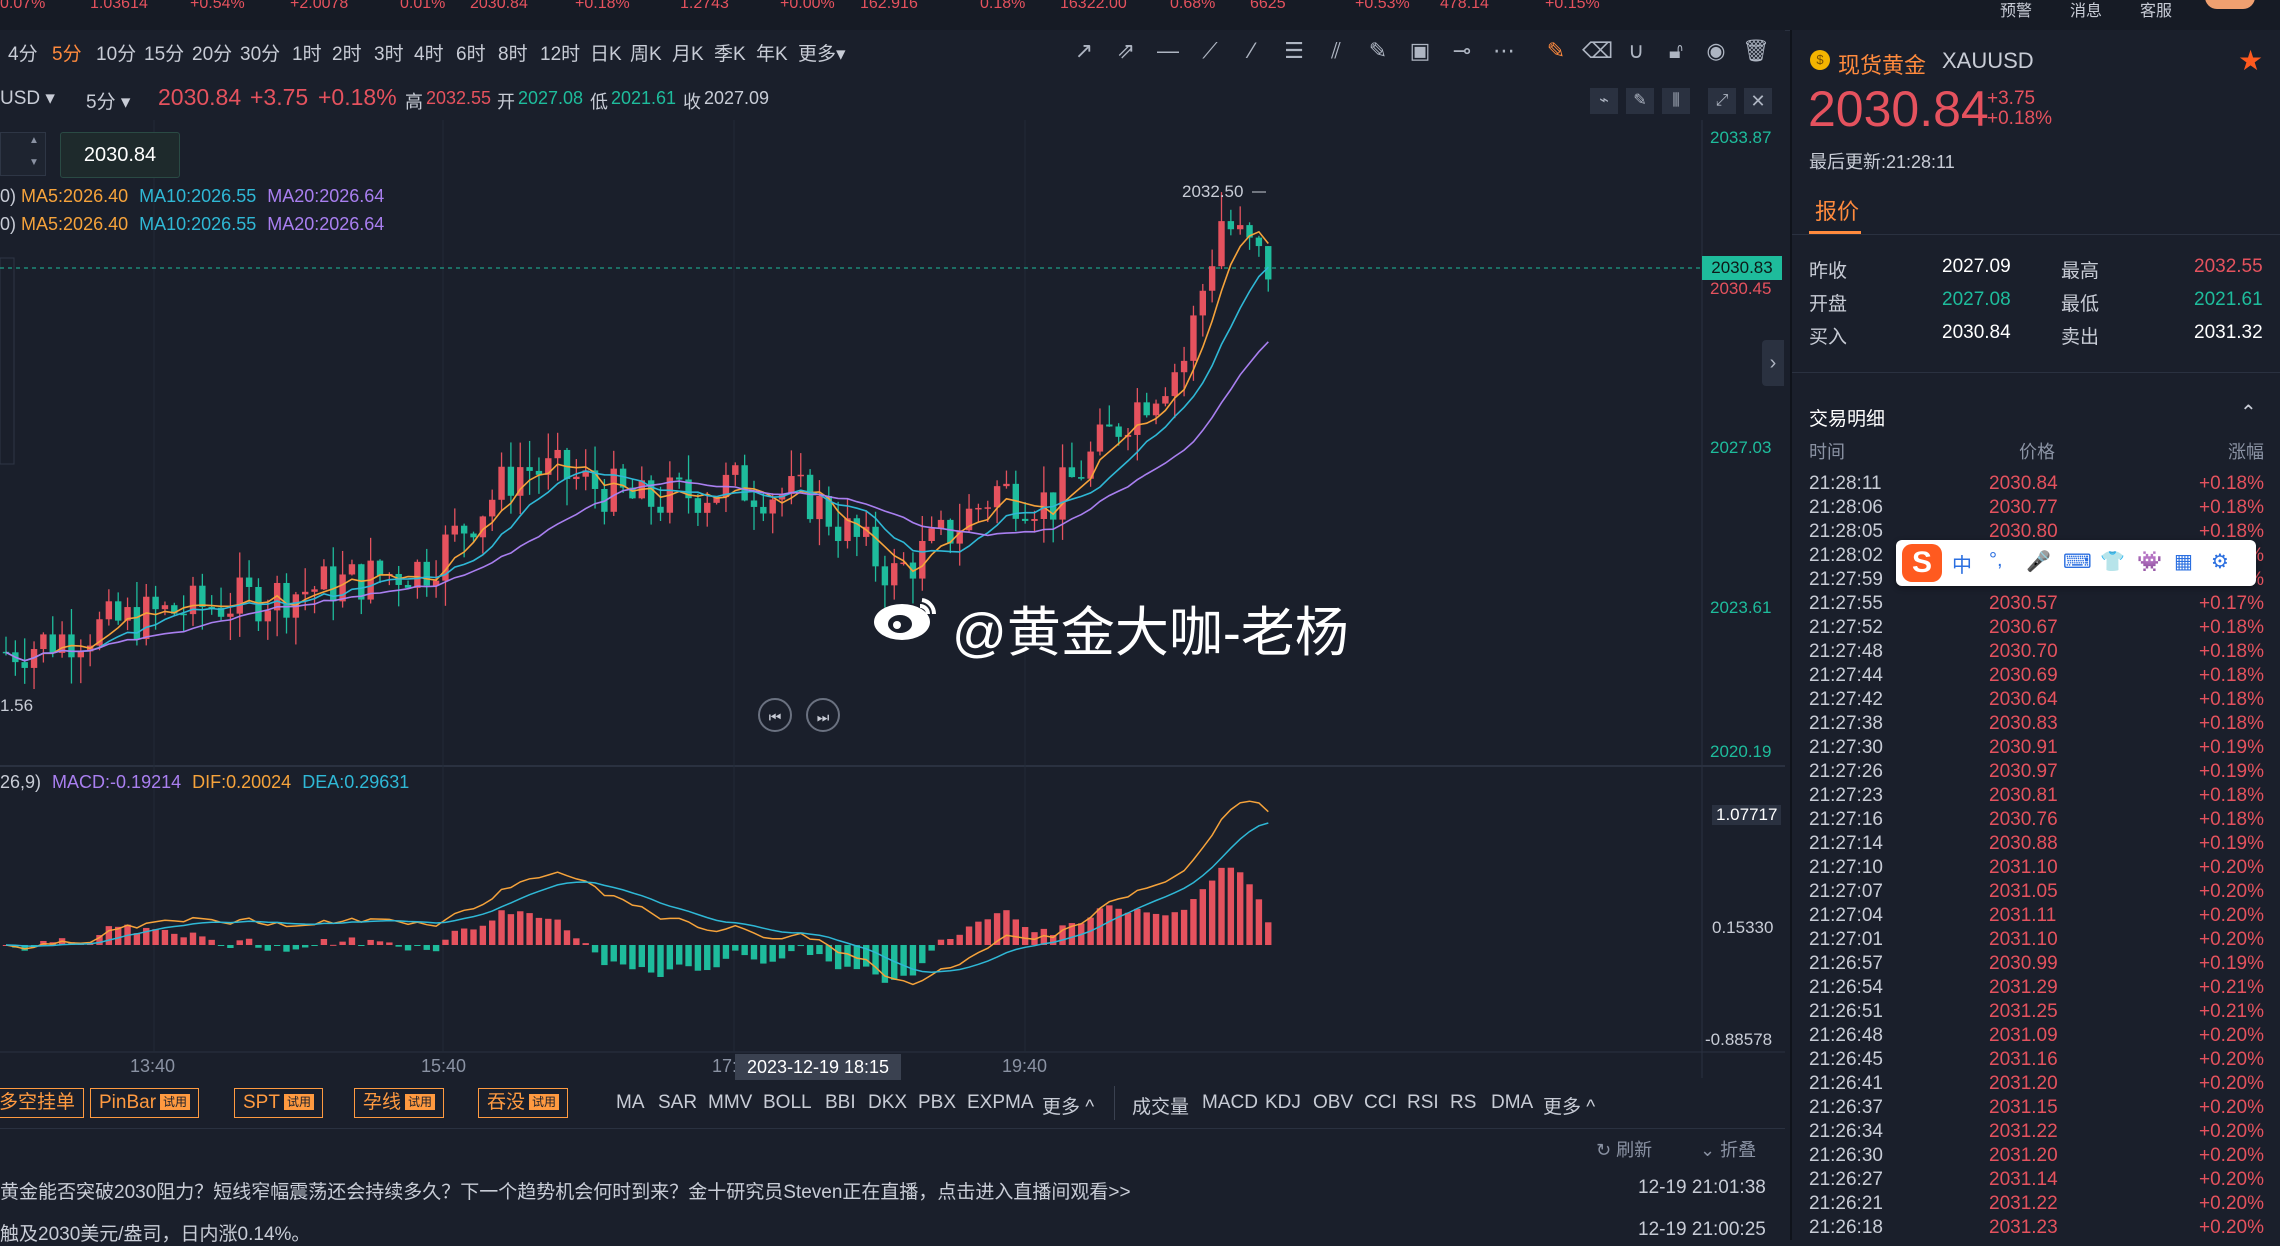 The height and width of the screenshot is (1246, 2280). I want to click on ticker-value: +0.15%, so click(1572, 6).